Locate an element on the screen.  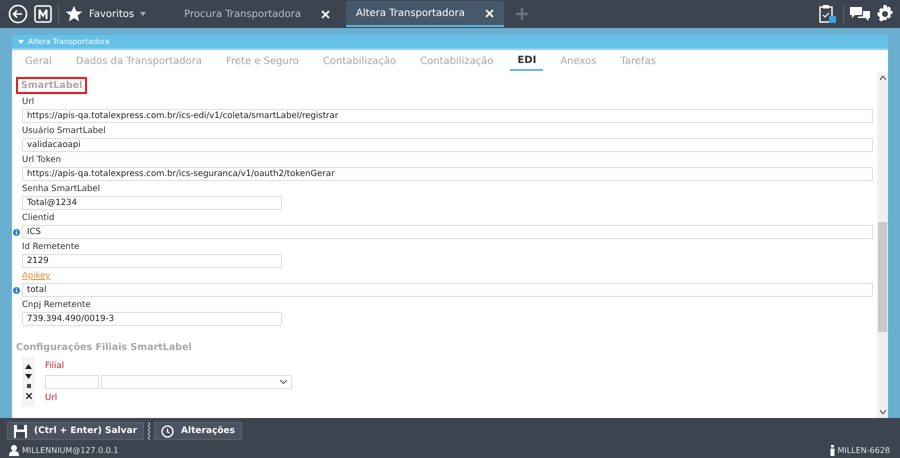
input-field: 2129 is located at coordinates (152, 261).